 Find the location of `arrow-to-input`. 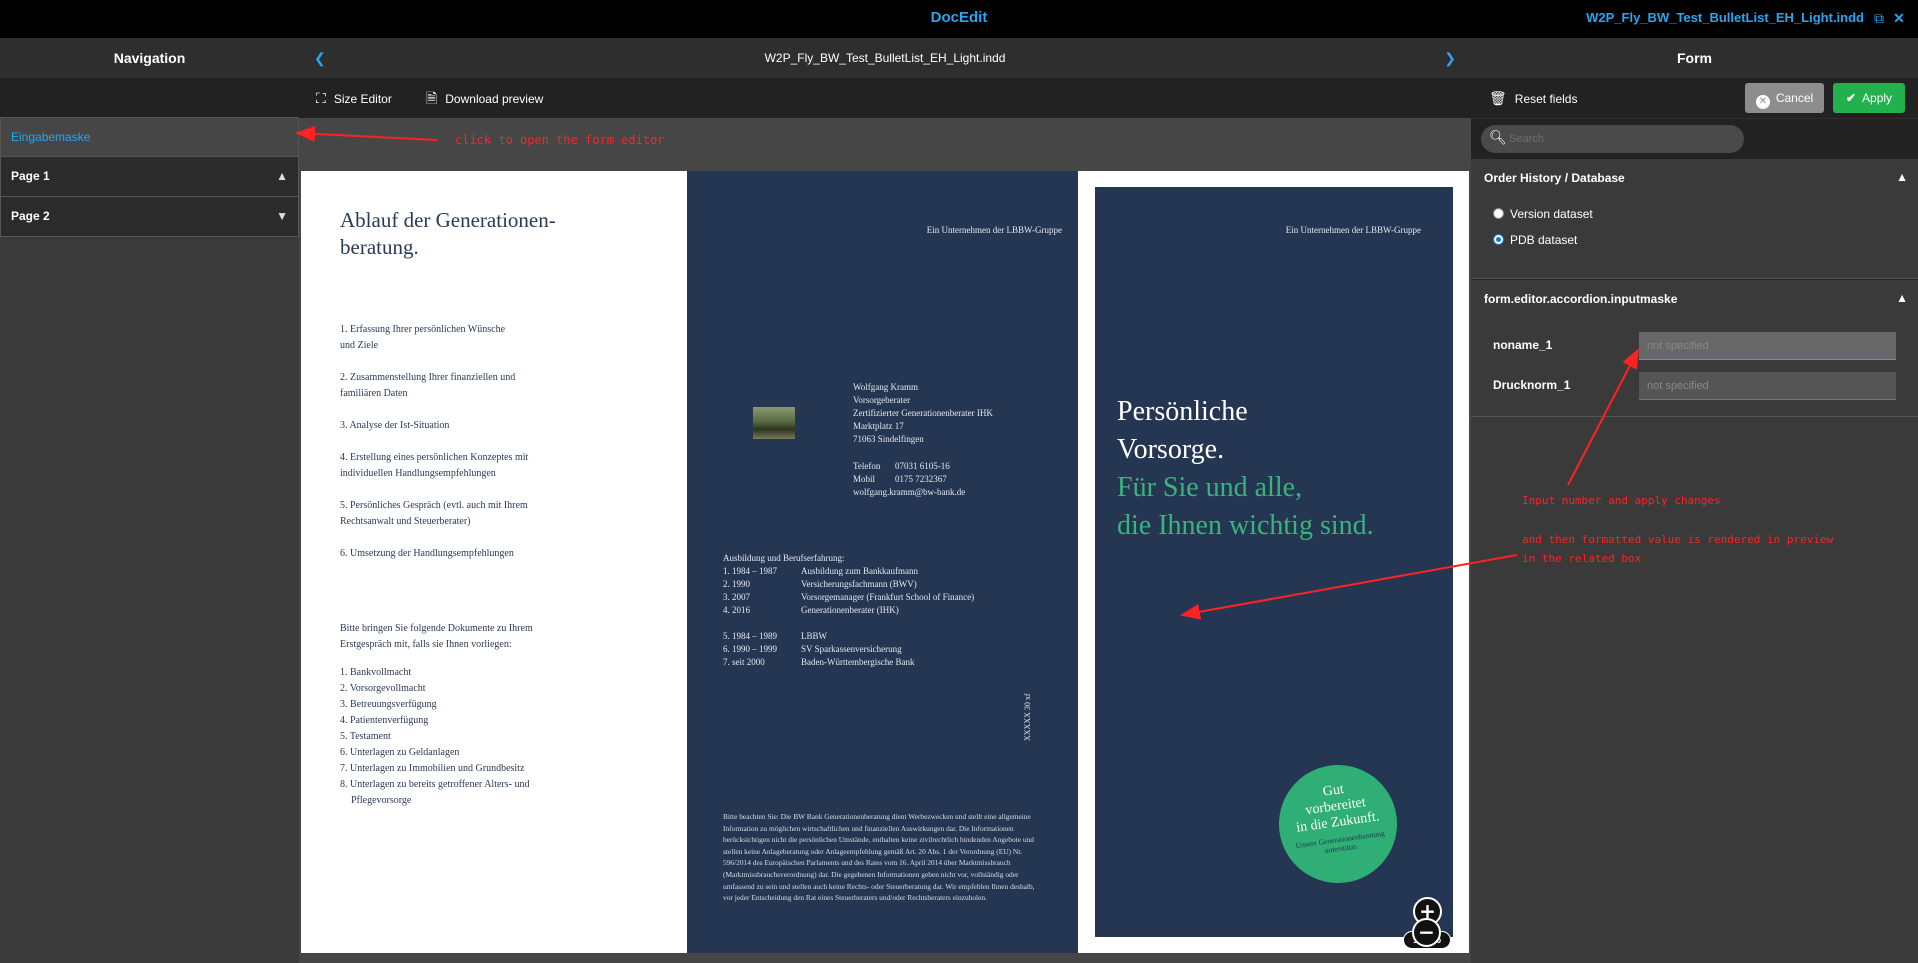

arrow-to-input is located at coordinates (1603, 417).